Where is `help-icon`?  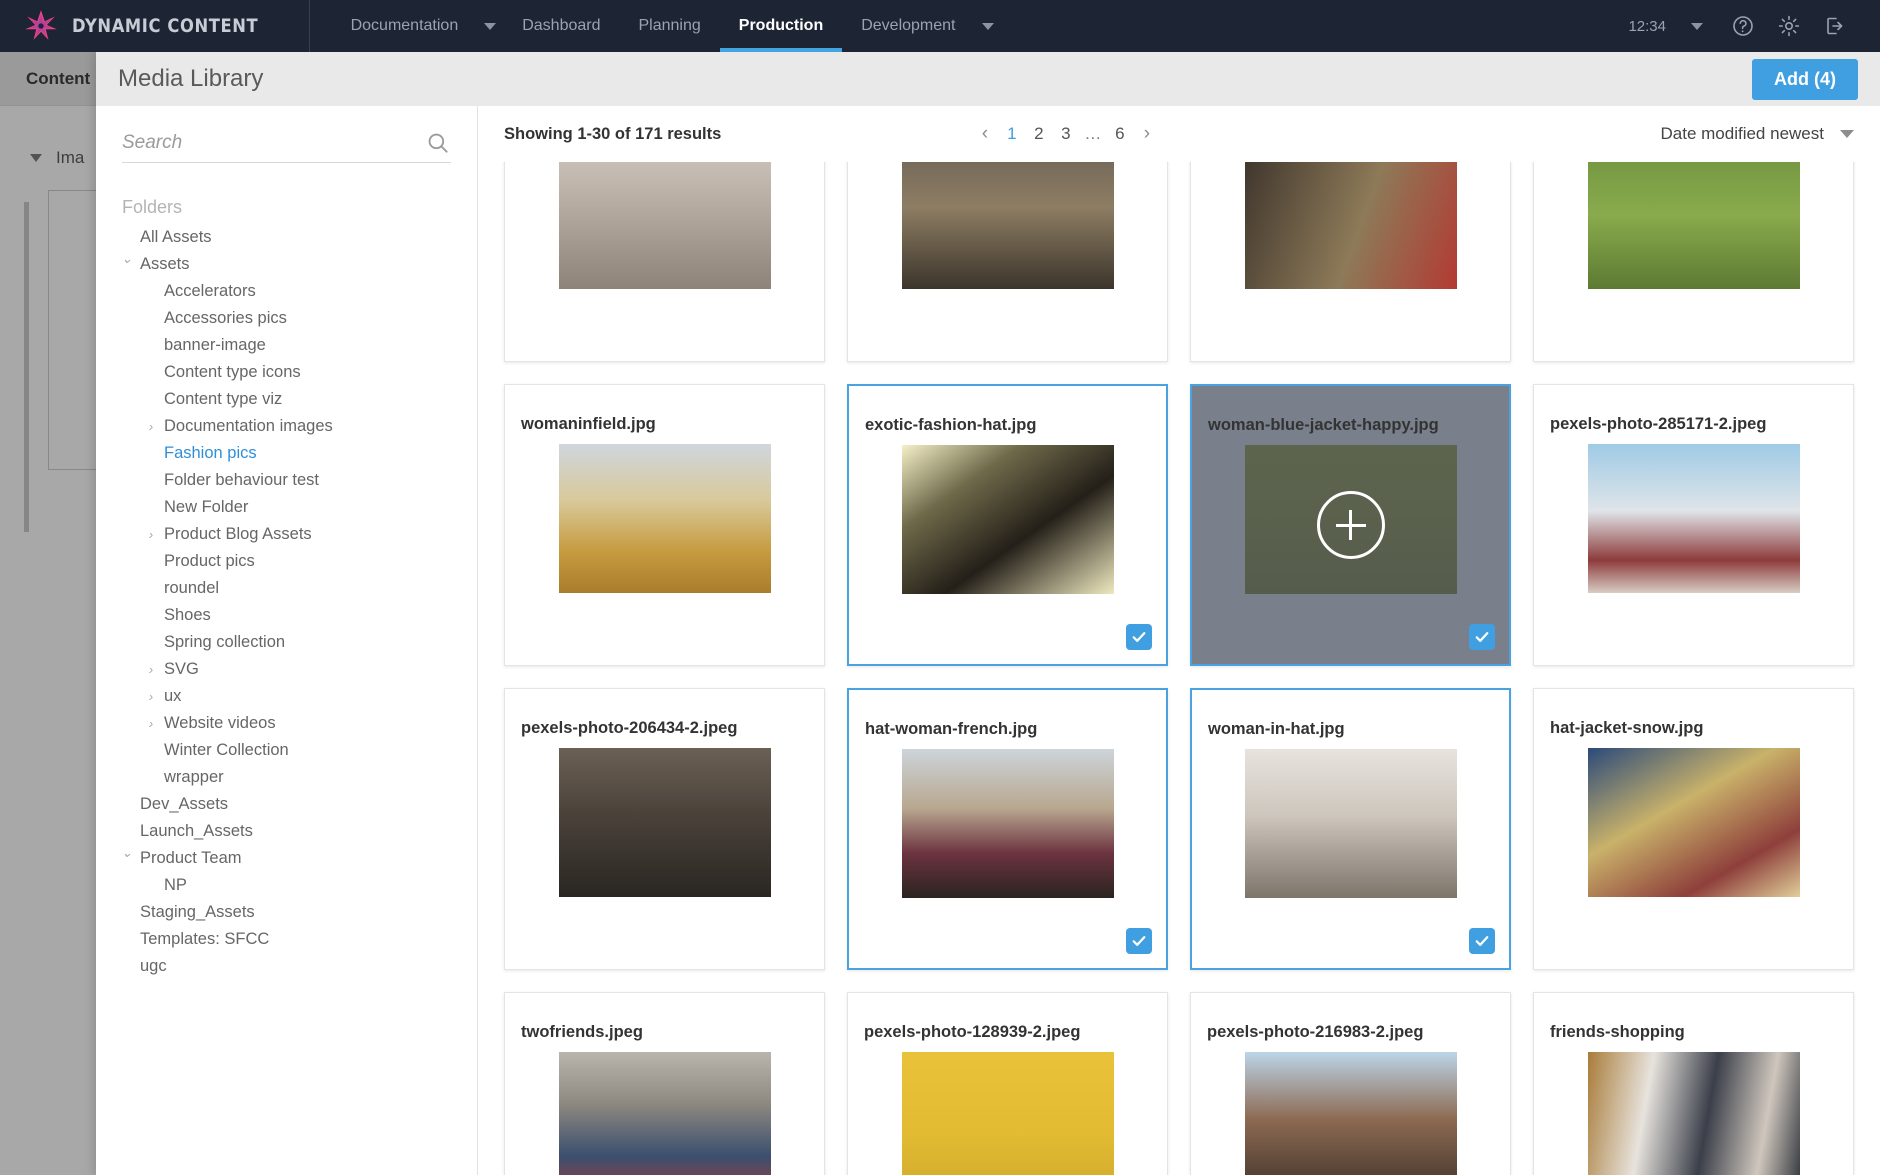
help-icon is located at coordinates (1743, 26).